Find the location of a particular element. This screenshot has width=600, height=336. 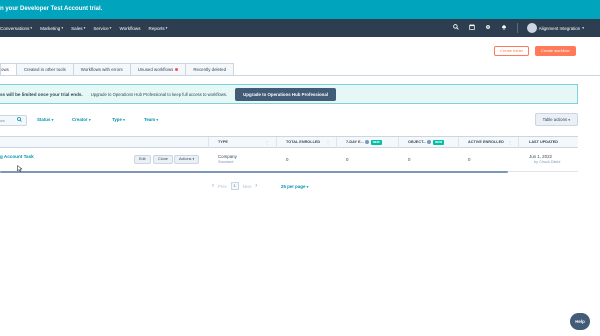

nav-divider is located at coordinates (517, 28).